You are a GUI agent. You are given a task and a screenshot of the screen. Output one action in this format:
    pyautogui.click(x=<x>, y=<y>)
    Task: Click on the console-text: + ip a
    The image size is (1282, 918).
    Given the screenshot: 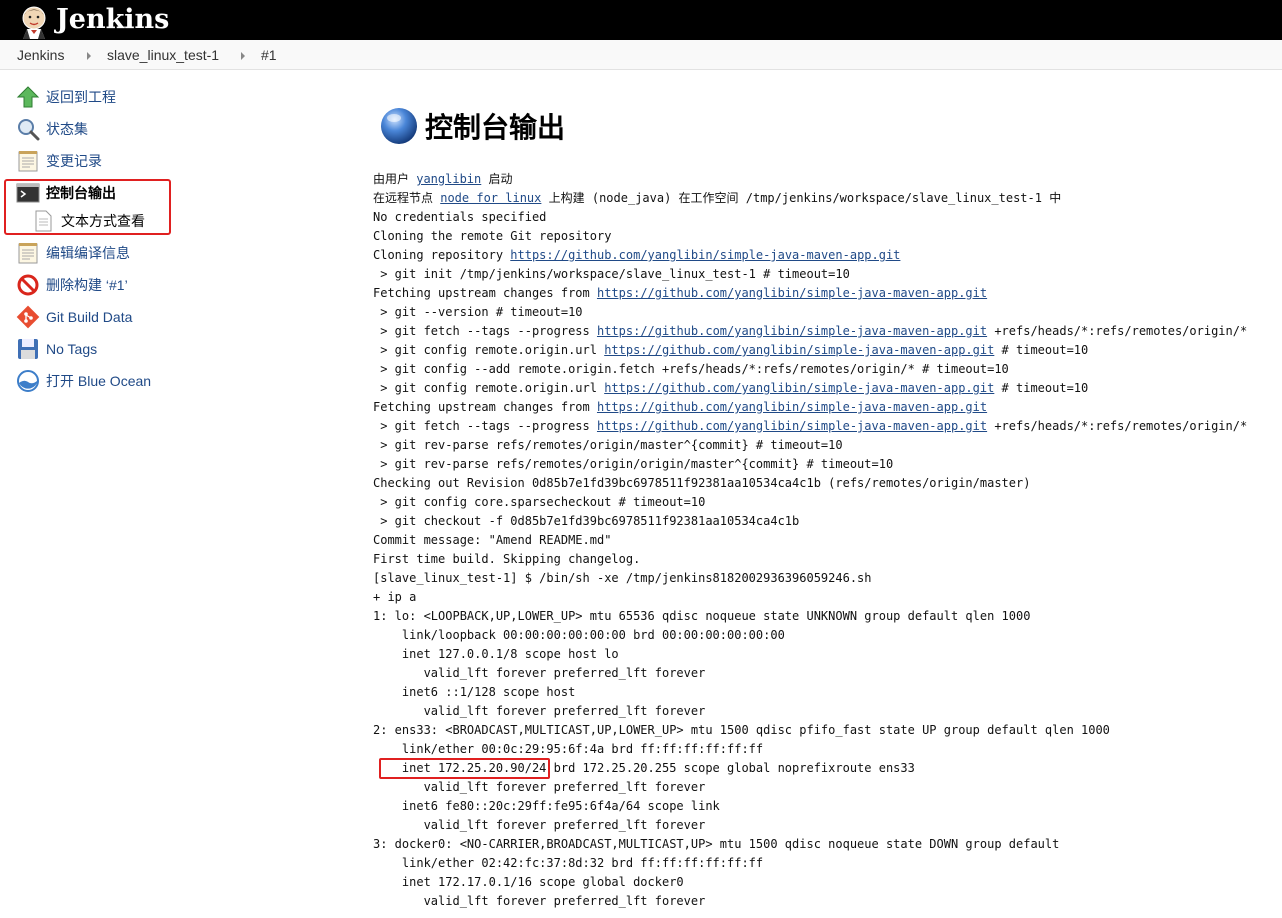 What is the action you would take?
    pyautogui.click(x=395, y=597)
    